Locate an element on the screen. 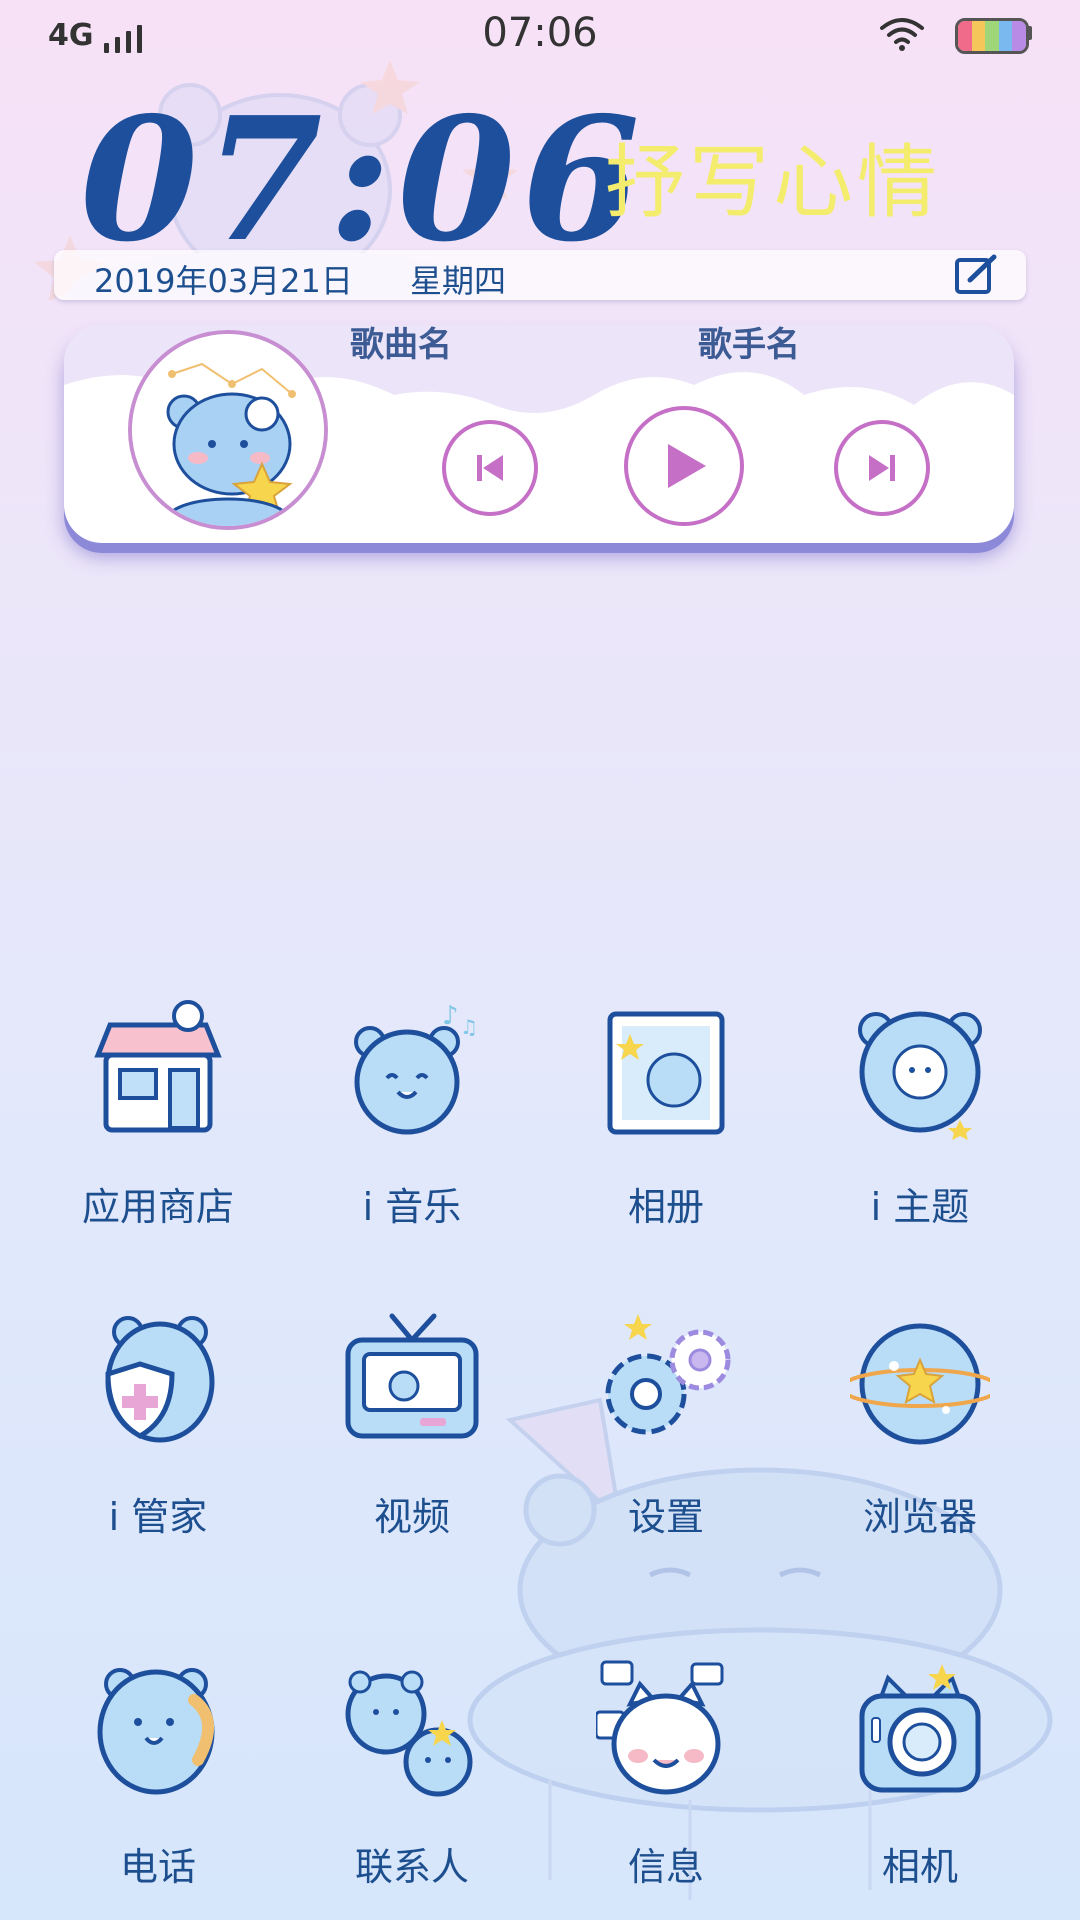 The width and height of the screenshot is (1080, 1920). previous-button is located at coordinates (490, 468).